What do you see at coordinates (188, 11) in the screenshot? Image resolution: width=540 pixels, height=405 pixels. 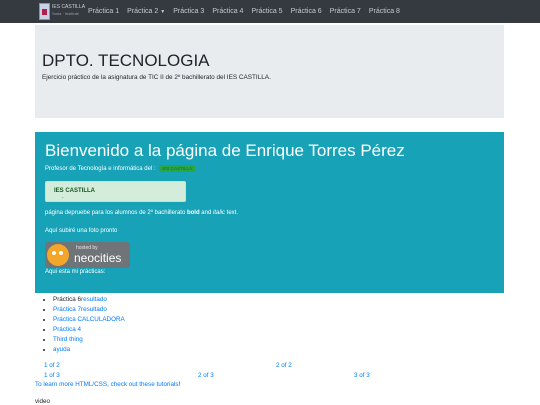 I see `nav-item-practica-3: Práctica 3` at bounding box center [188, 11].